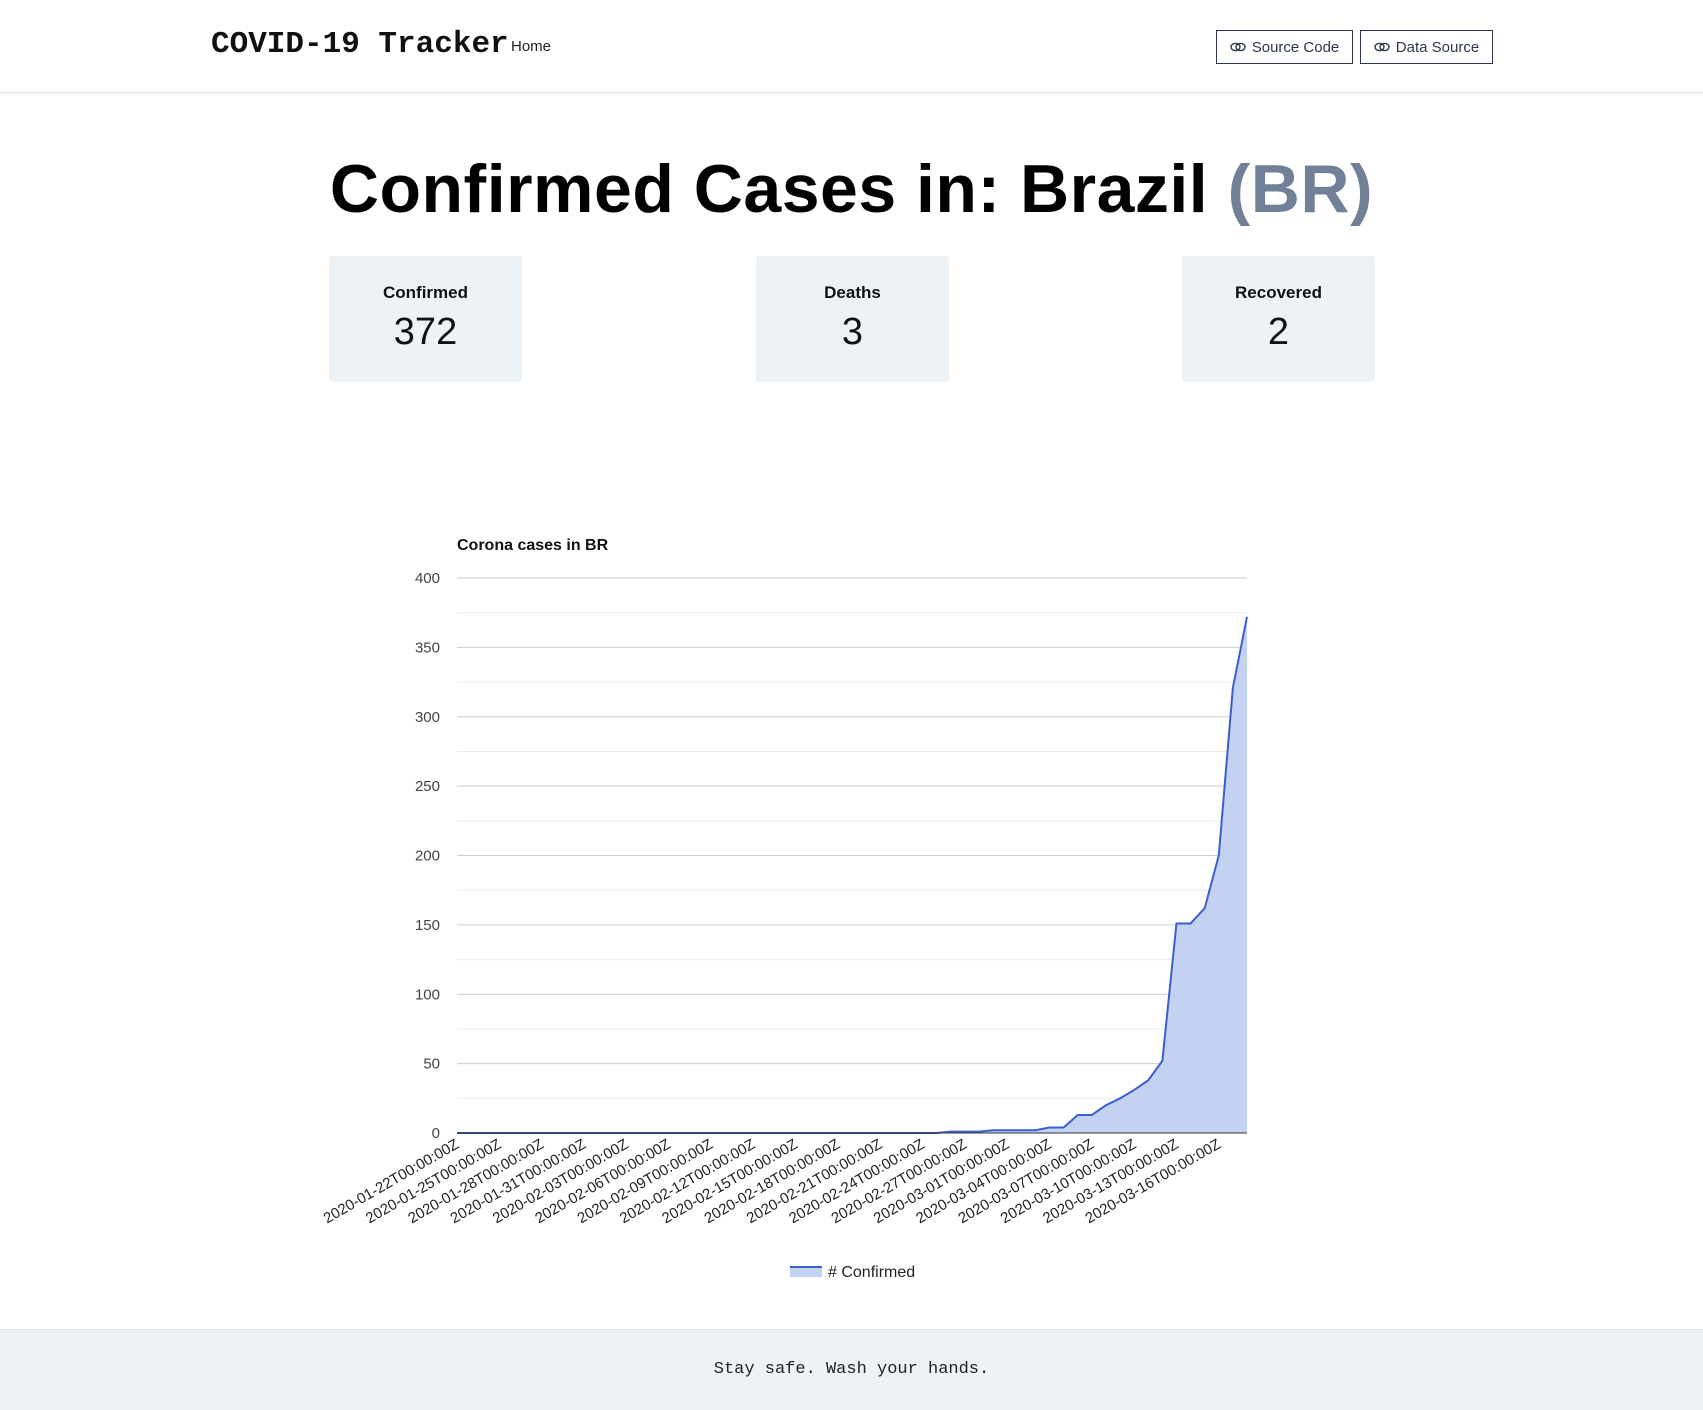 The width and height of the screenshot is (1703, 1410). What do you see at coordinates (769, 189) in the screenshot?
I see `page-title-text: Confirmed Cases in: Brazil` at bounding box center [769, 189].